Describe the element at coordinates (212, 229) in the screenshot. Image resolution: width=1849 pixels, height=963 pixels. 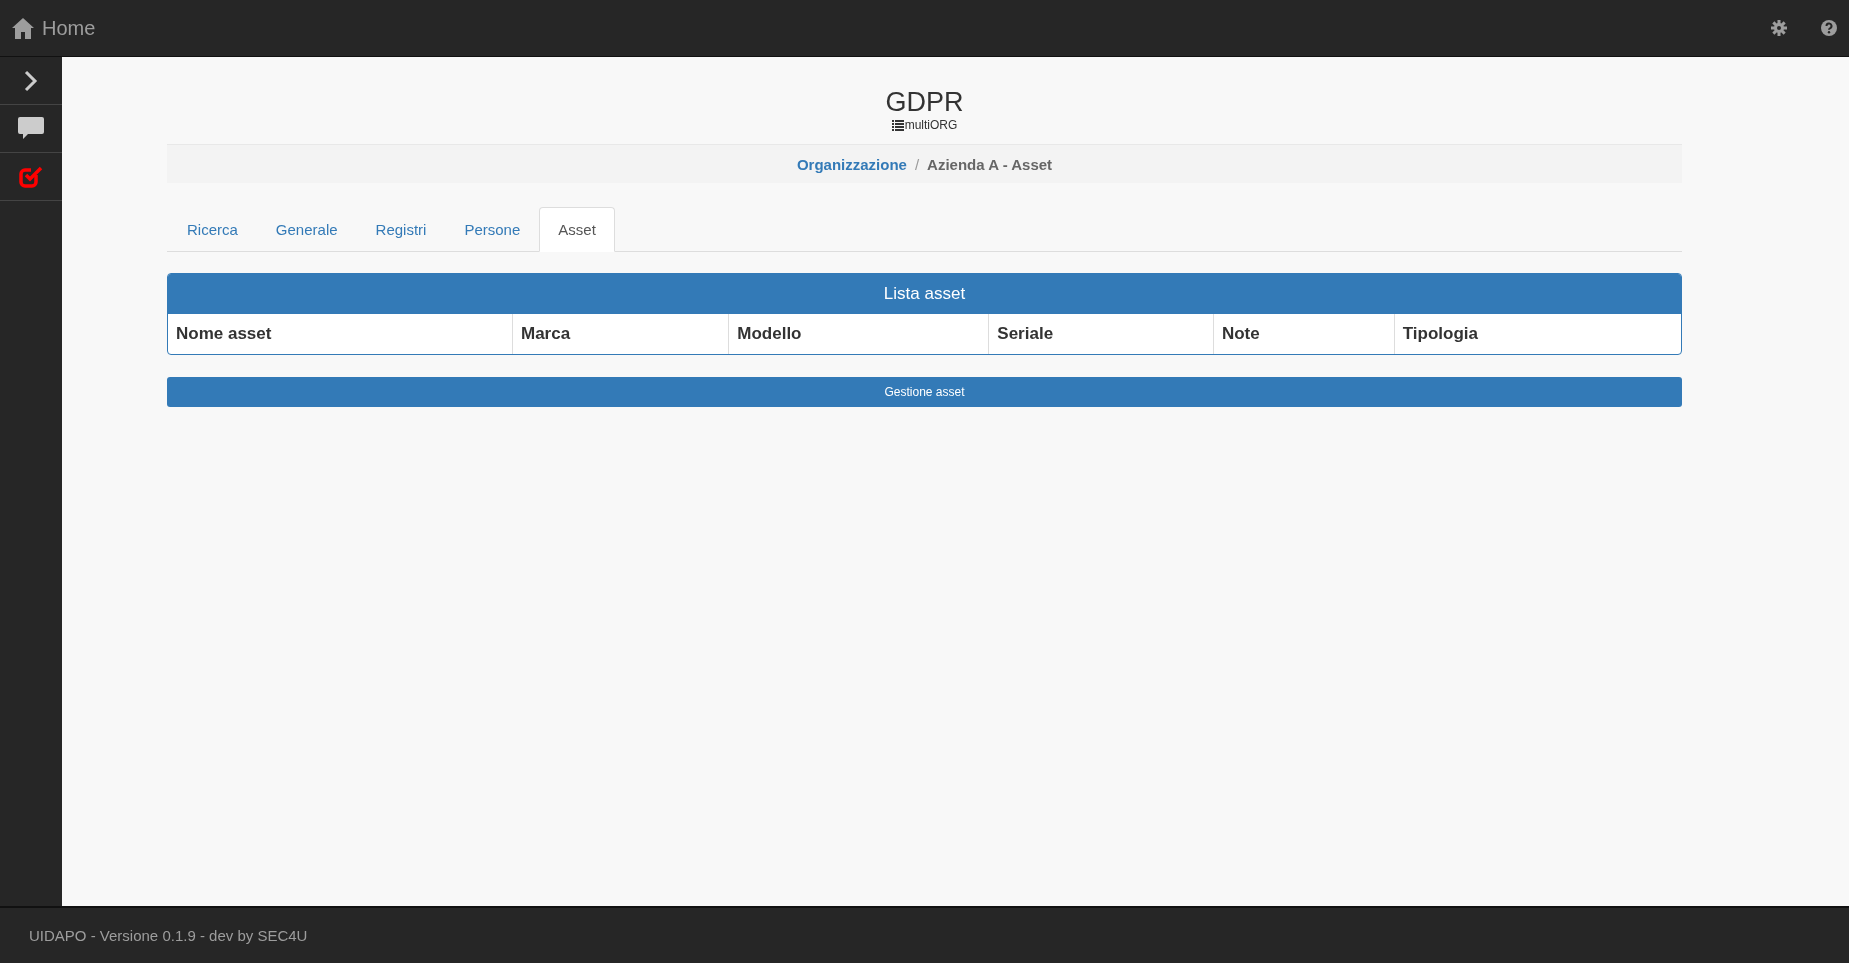
I see `tab: Ricerca` at that location.